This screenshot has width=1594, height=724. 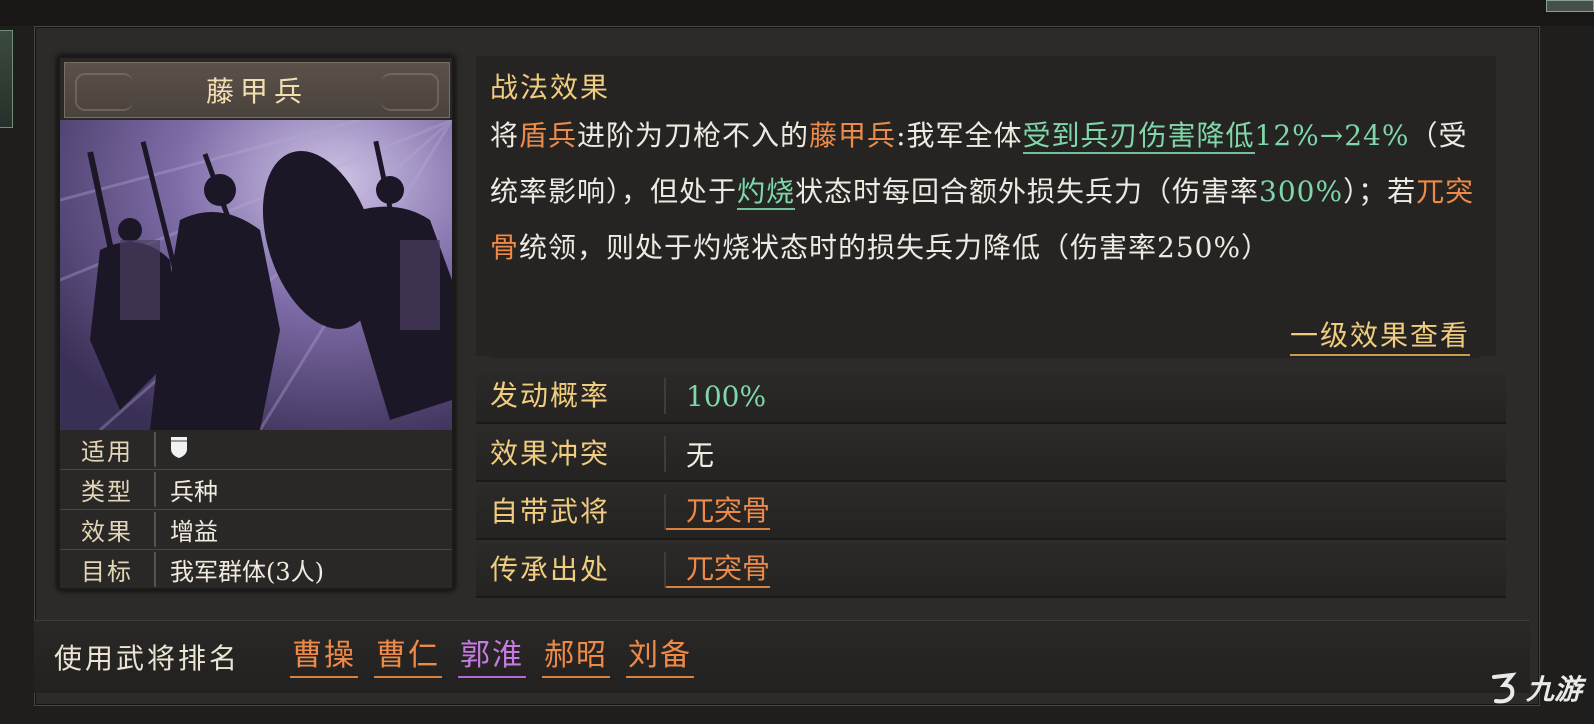 What do you see at coordinates (571, 396) in the screenshot?
I see `trigger-rate-label: 发动概率` at bounding box center [571, 396].